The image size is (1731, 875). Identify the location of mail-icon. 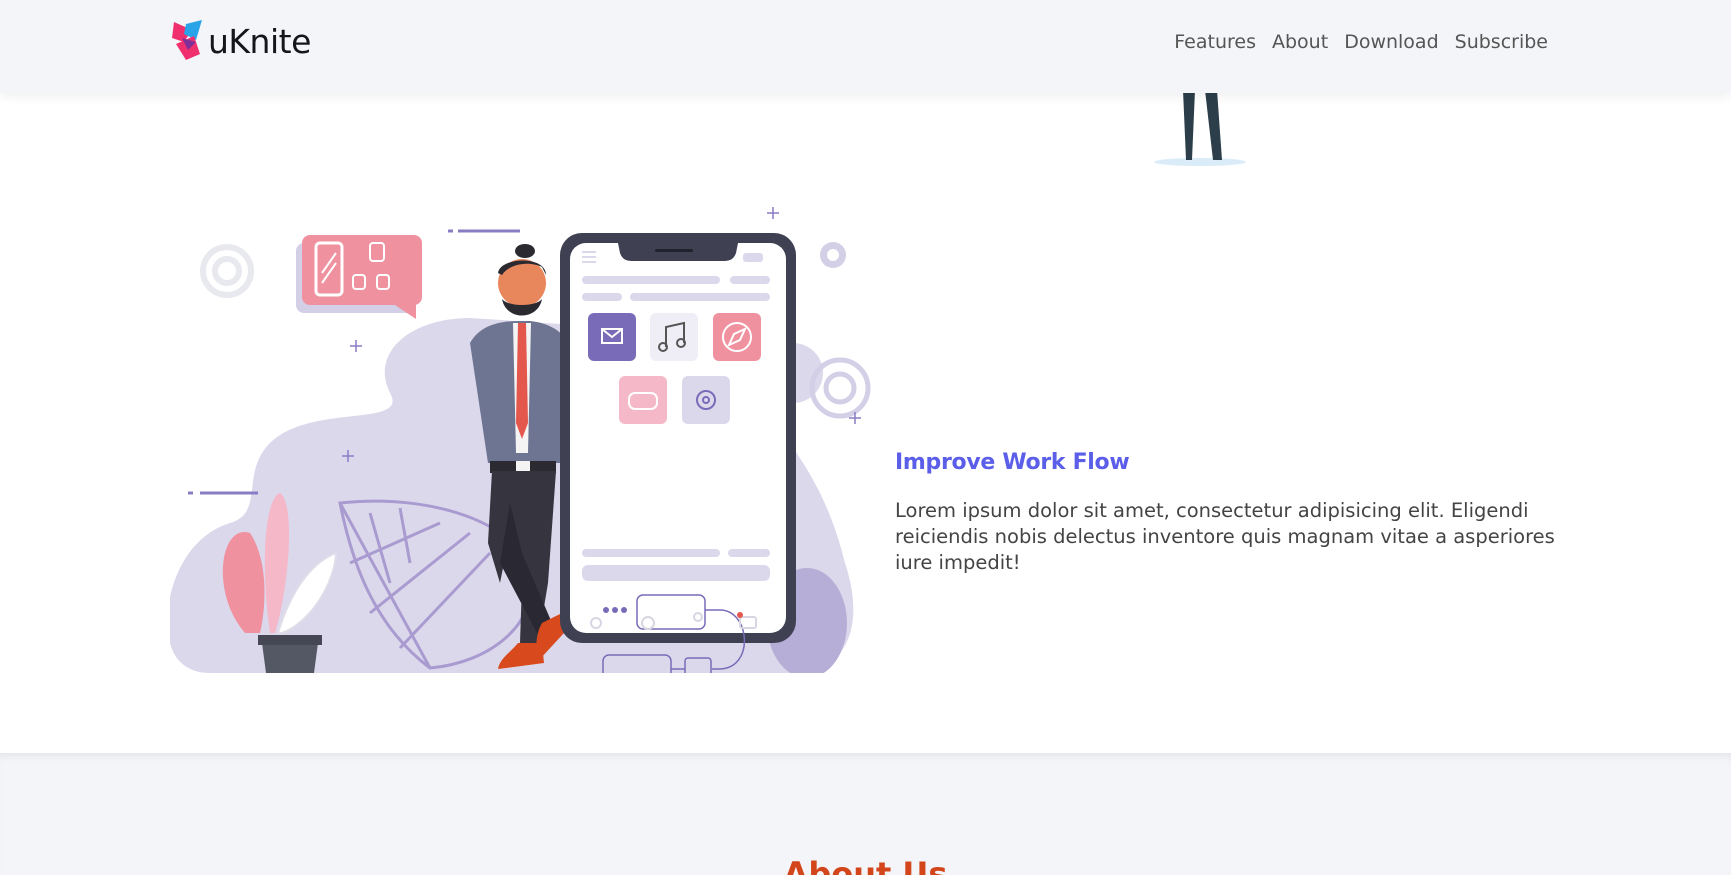
(612, 337).